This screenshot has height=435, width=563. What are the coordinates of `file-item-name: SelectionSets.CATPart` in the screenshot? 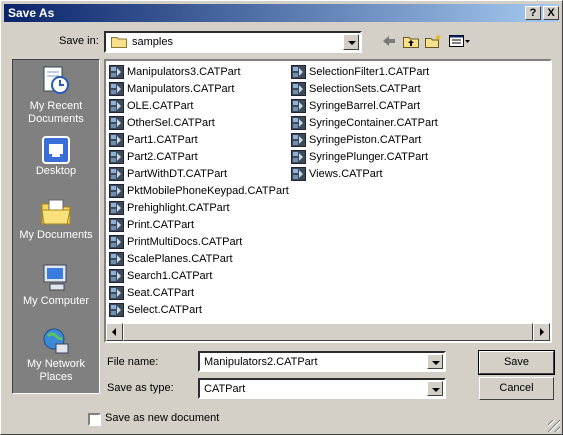 It's located at (365, 89).